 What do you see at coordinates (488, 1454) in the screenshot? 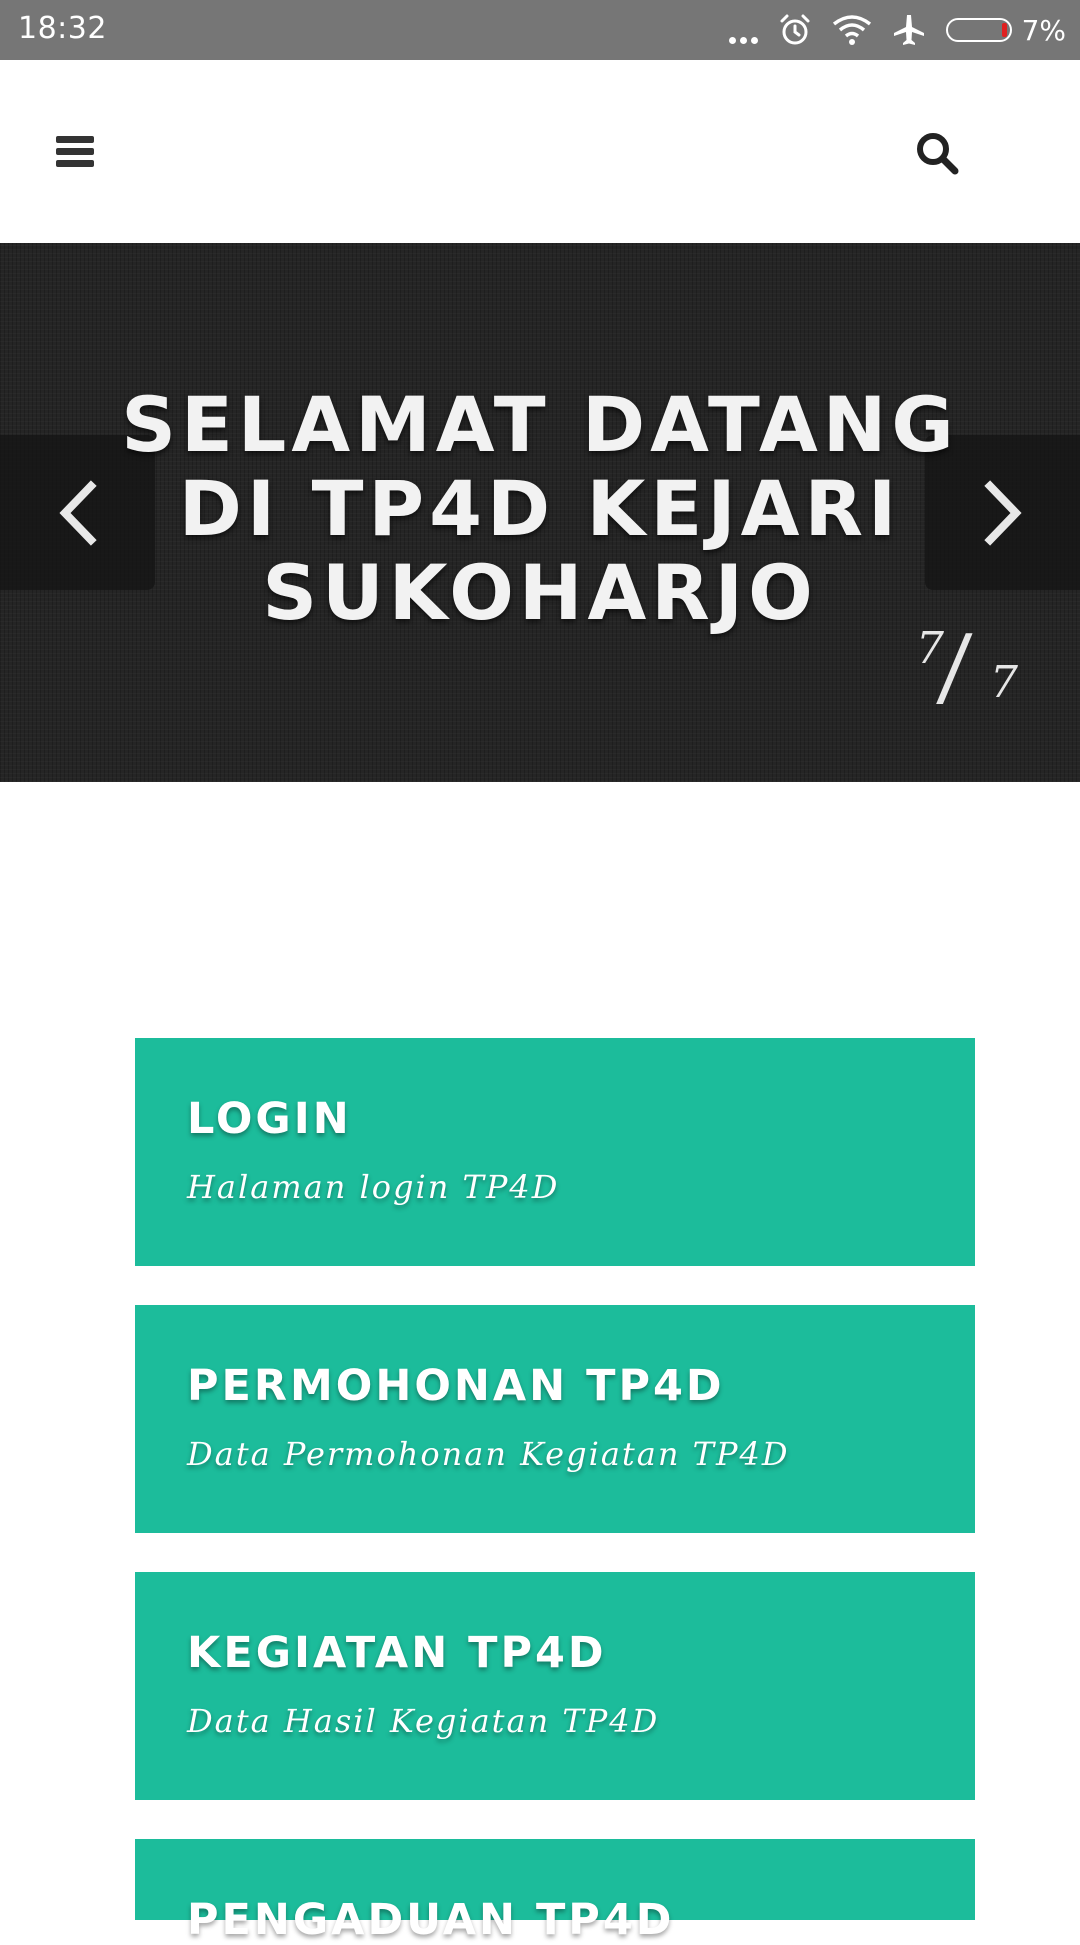
I see `card-subtitle: Data Permohonan Kegiatan TP4D` at bounding box center [488, 1454].